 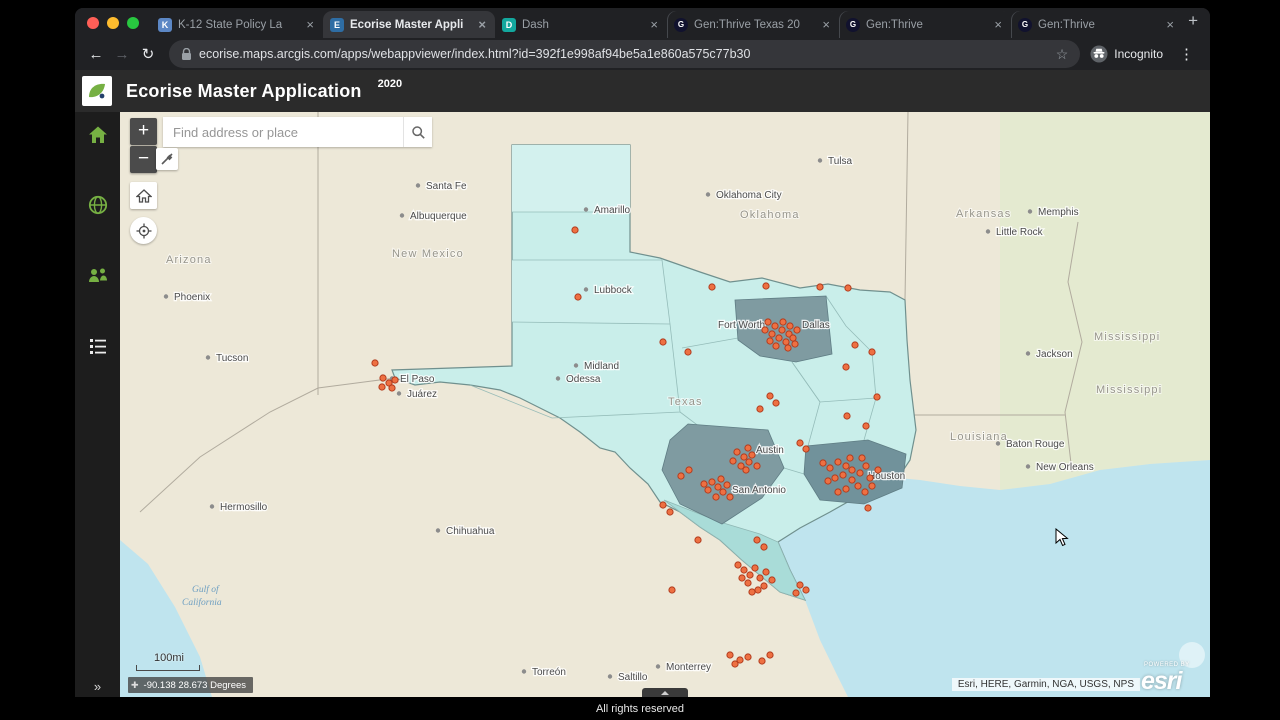 I want to click on zoom-window-button, so click(x=133, y=23).